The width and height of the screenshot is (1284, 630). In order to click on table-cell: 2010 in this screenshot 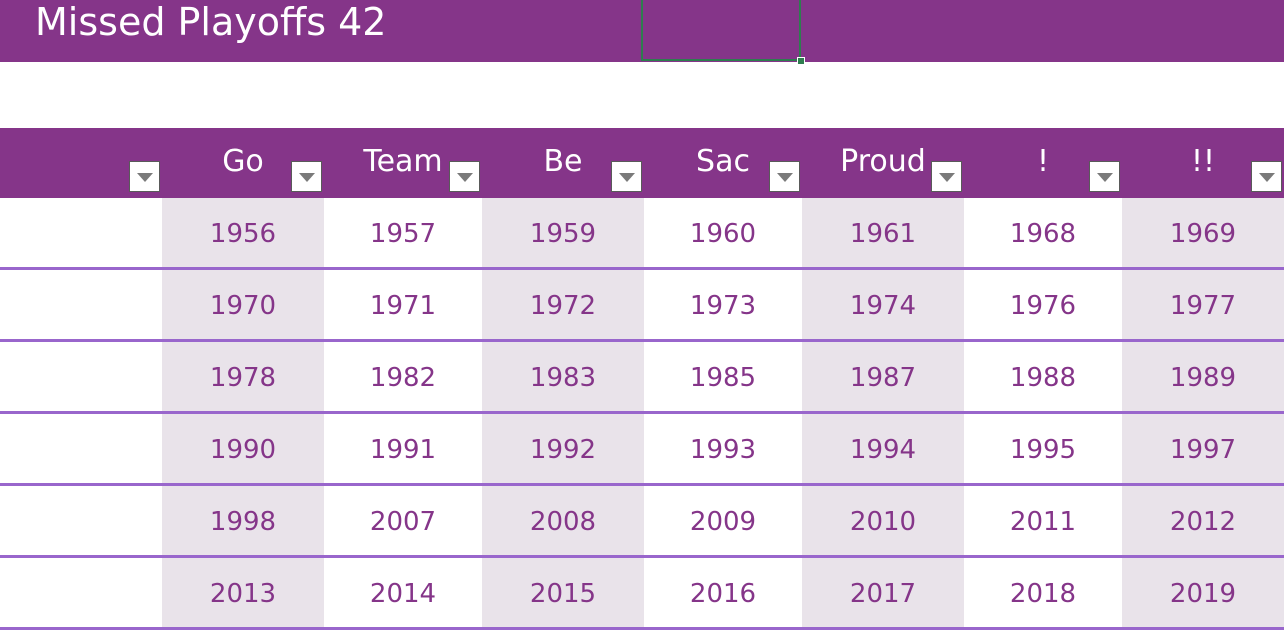, I will do `click(883, 520)`.